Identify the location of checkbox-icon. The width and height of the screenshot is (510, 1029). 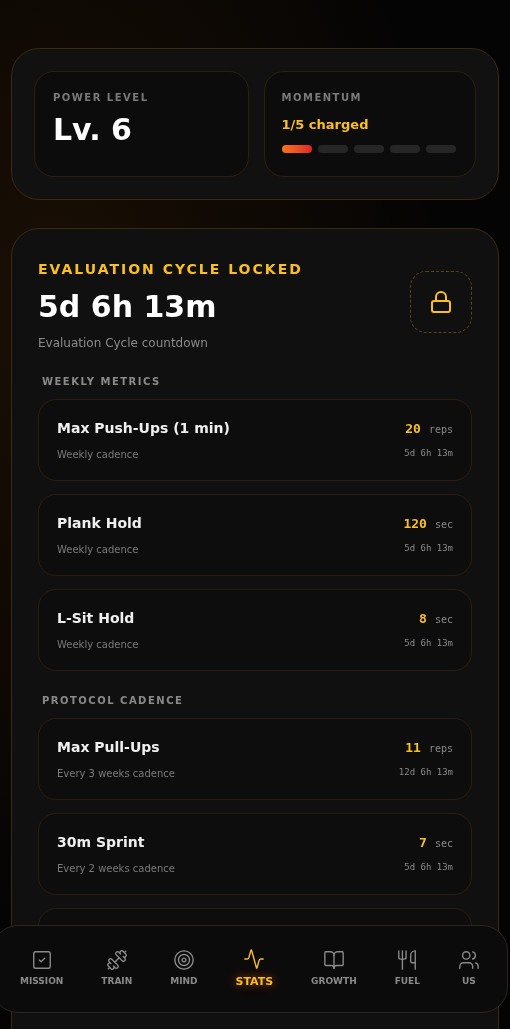
(41, 960).